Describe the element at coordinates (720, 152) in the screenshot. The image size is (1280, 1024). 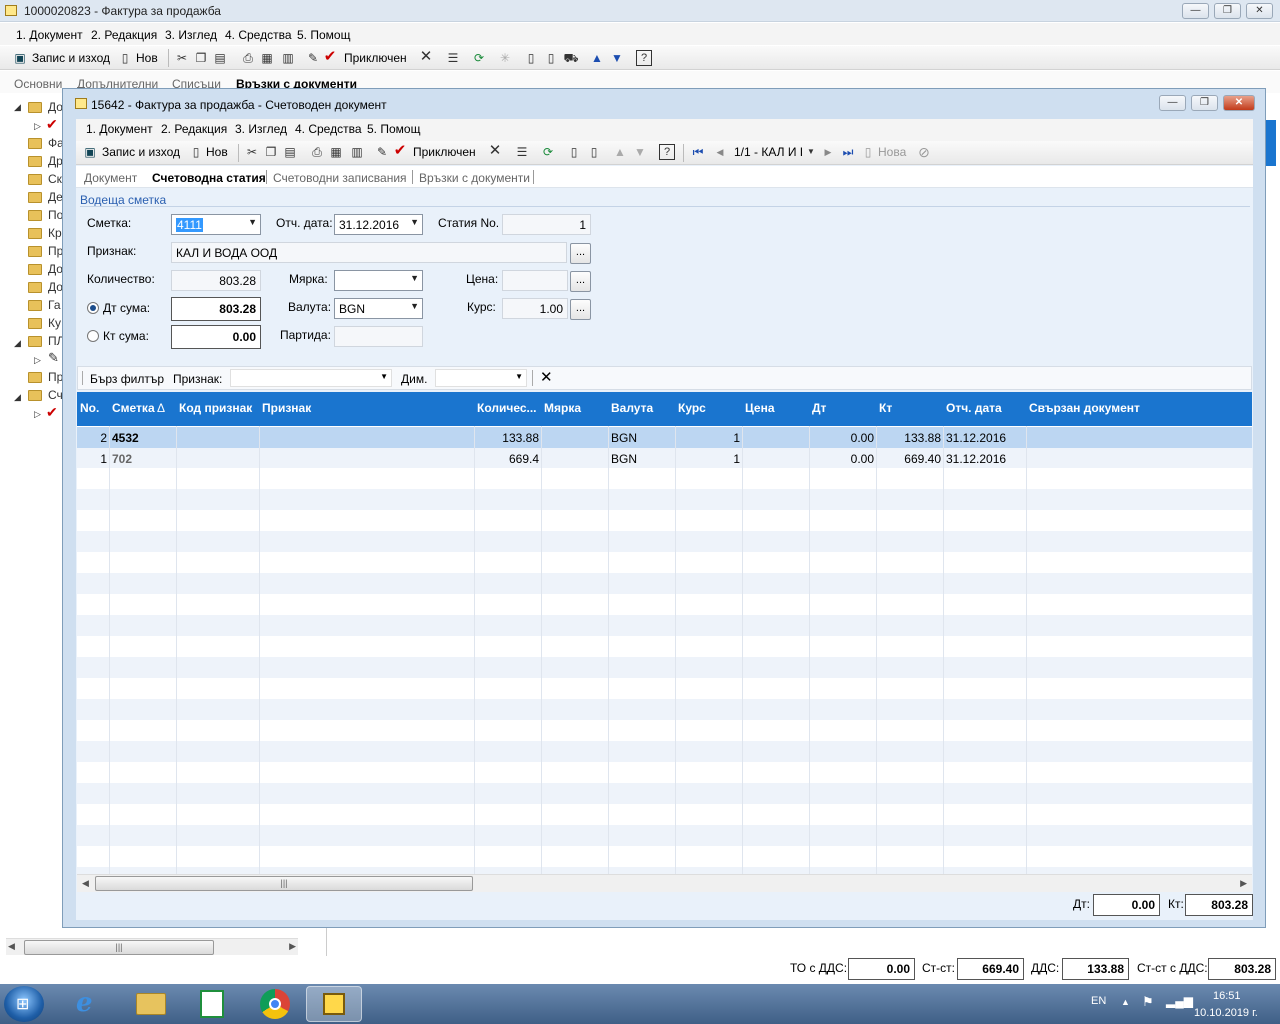
I see `prev-record-icon: ◀` at that location.